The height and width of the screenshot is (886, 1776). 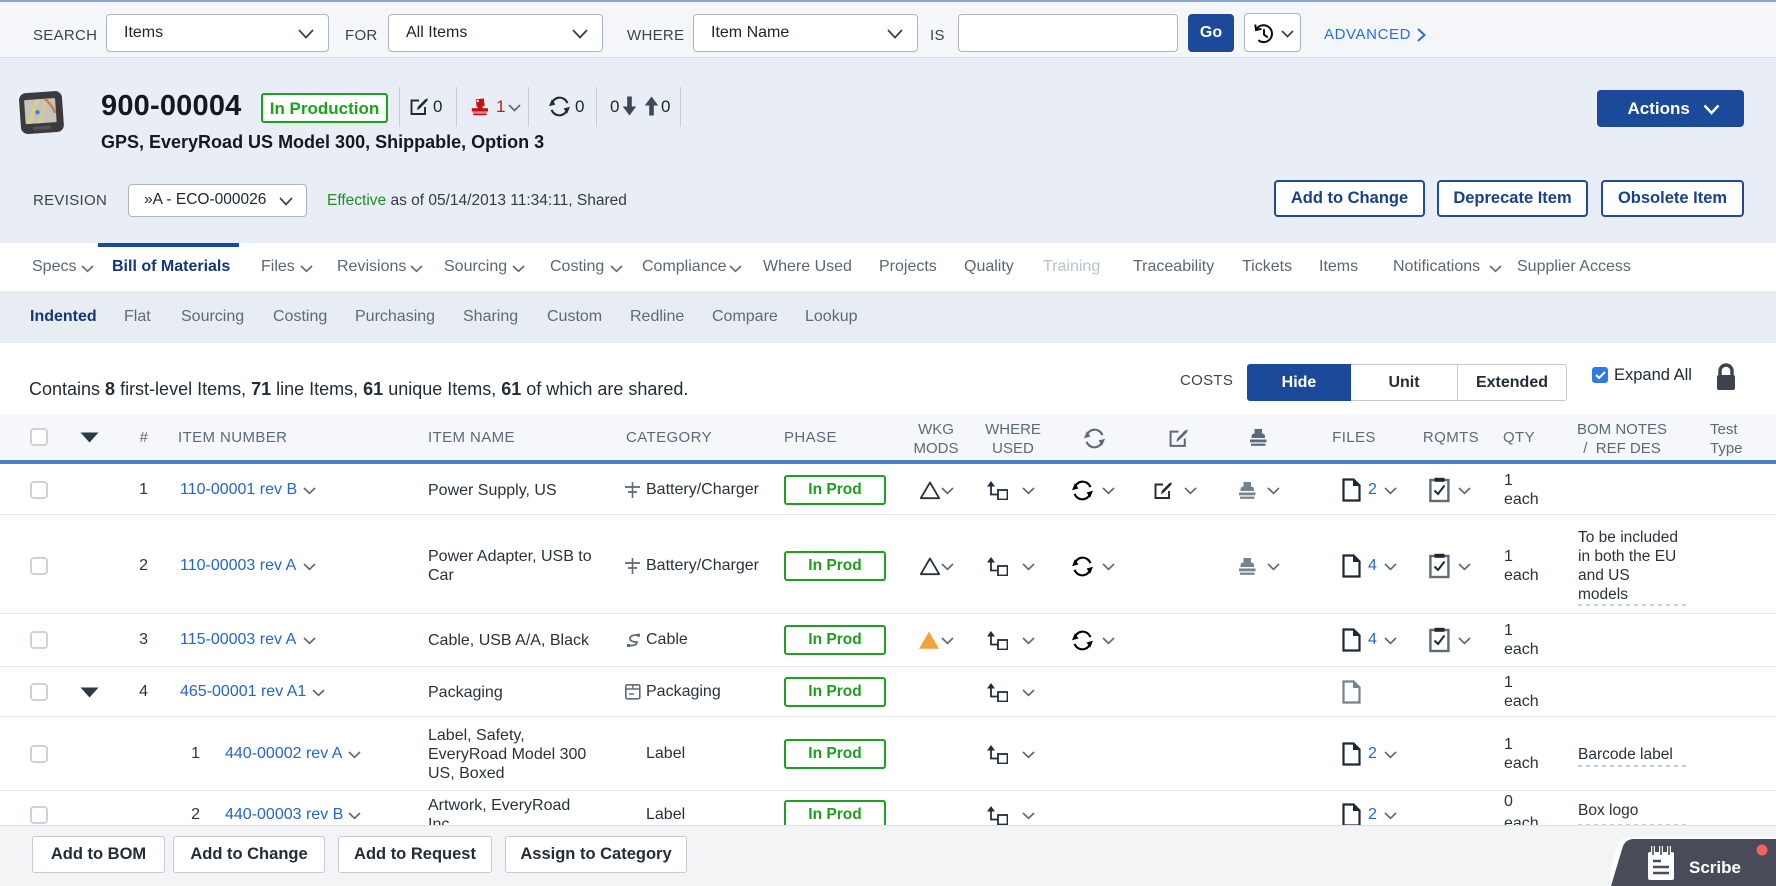 I want to click on svg-text: Scribe, so click(x=1715, y=867).